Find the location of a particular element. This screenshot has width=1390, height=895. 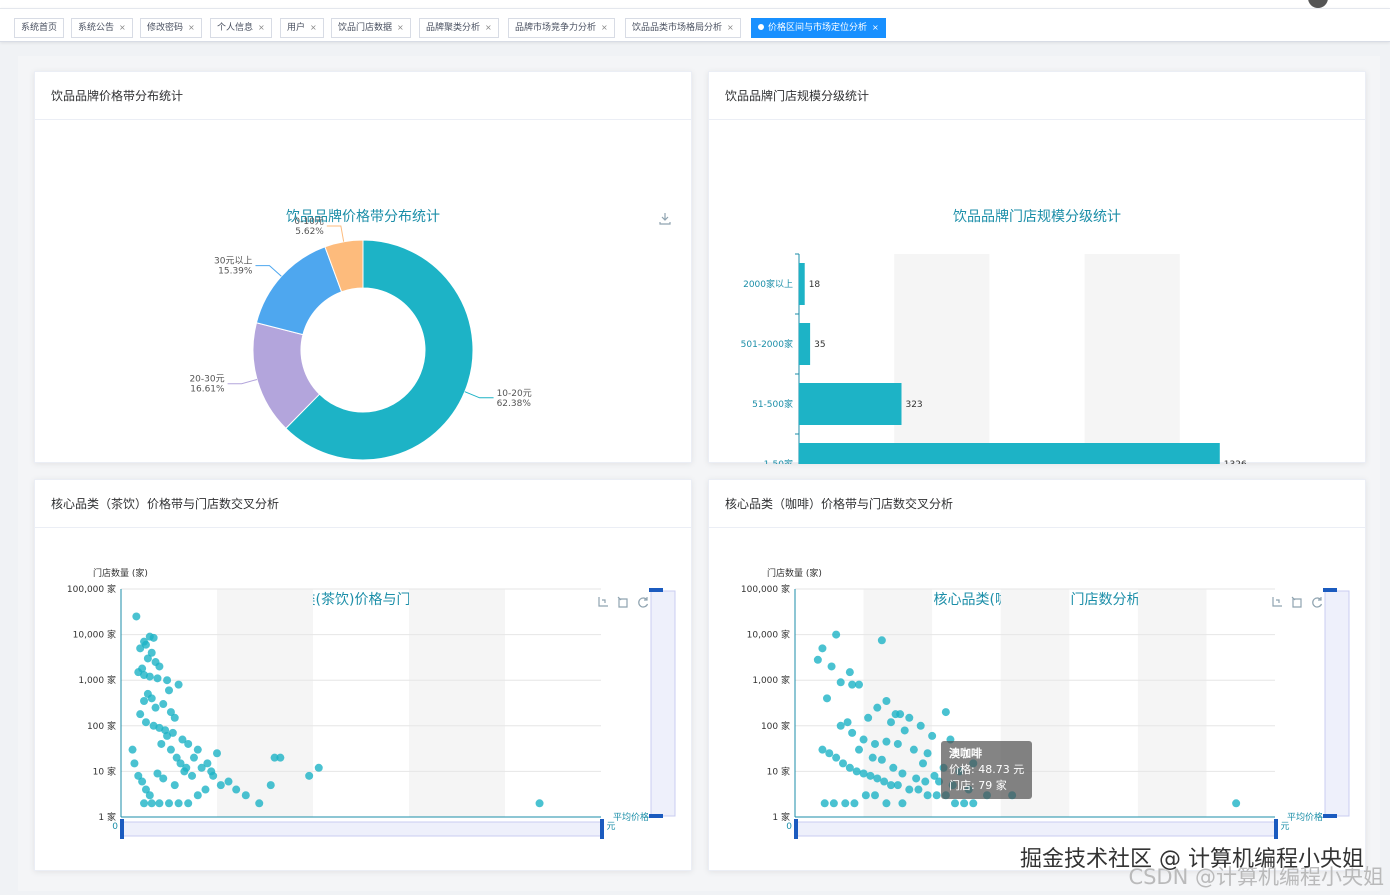

pie-label-name: 30元以上 is located at coordinates (233, 261).